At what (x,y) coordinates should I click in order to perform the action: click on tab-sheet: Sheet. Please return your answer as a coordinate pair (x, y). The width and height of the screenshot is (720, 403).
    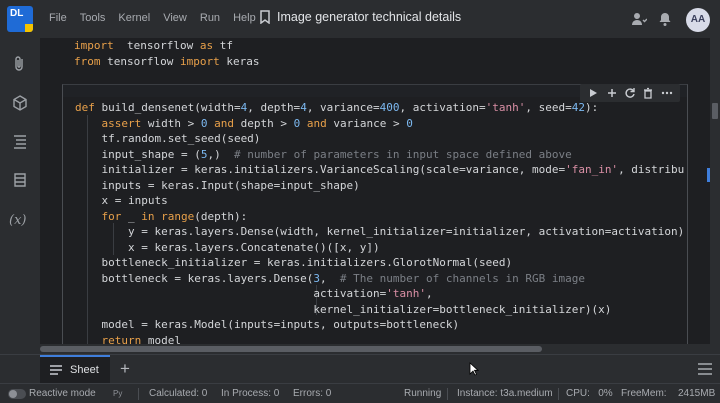
    Looking at the image, I should click on (75, 369).